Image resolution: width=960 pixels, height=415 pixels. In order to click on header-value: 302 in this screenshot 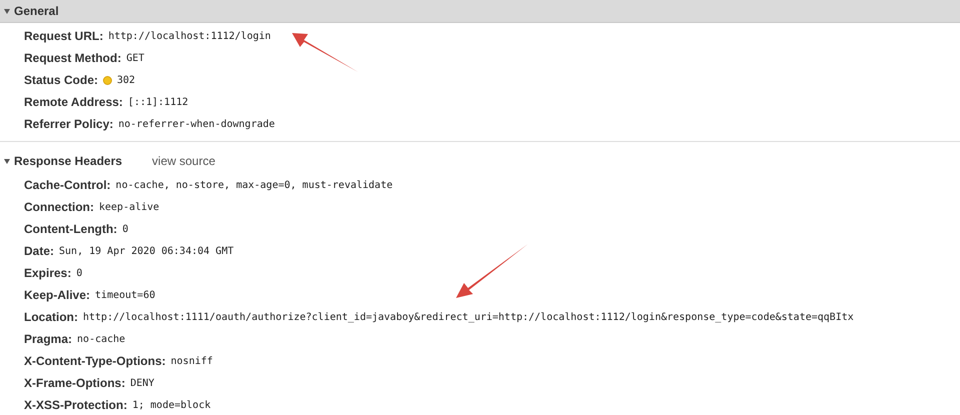, I will do `click(126, 80)`.